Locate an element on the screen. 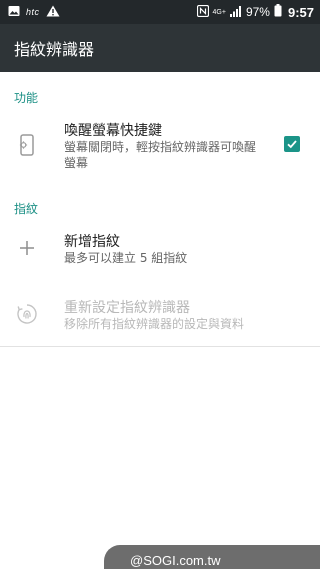  wake-screen-setting-row: 喚醒螢幕快捷鍵 螢幕關閉時，輕按指紋辨識器可喚醒螢幕 is located at coordinates (160, 146).